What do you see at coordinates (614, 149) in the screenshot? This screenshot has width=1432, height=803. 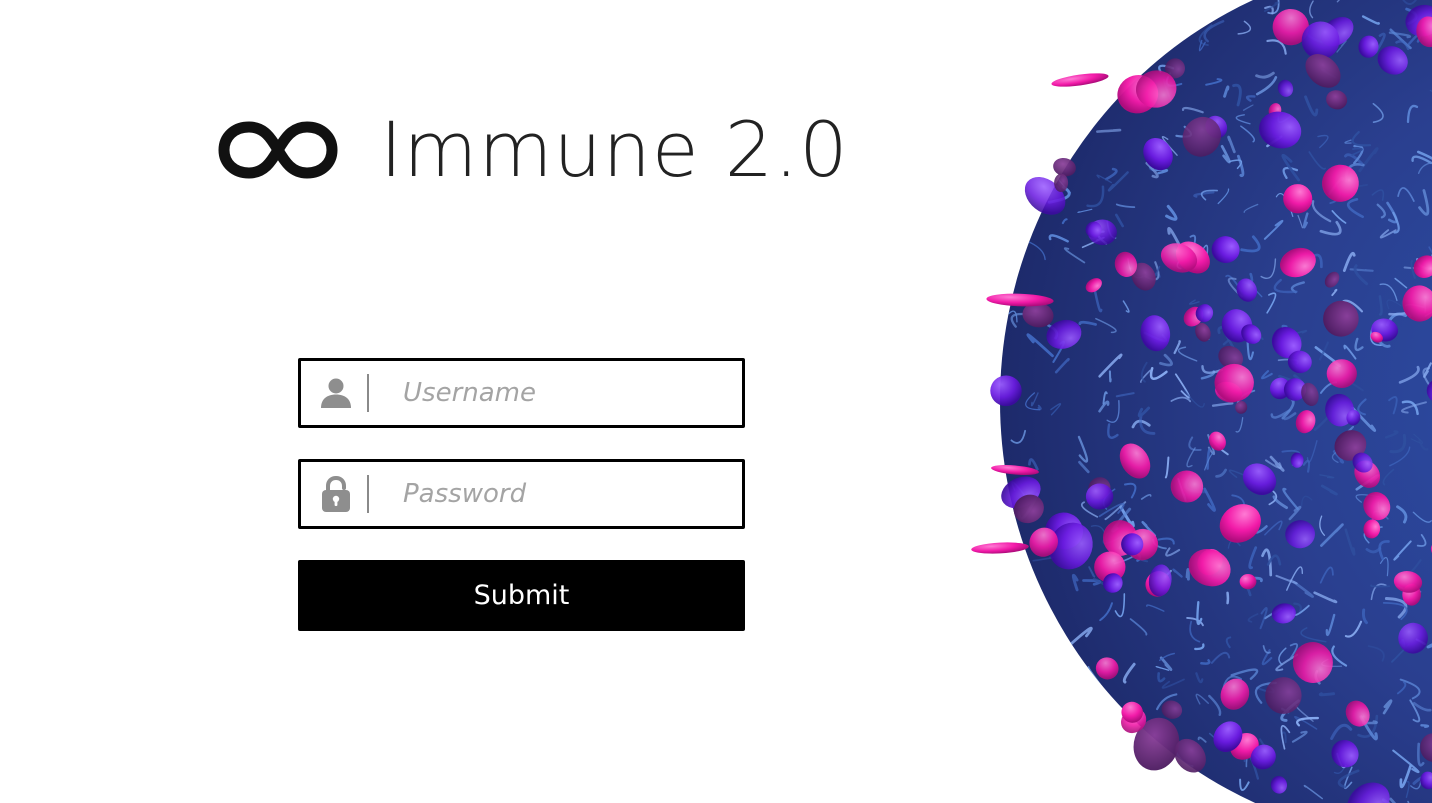 I see `app-title: Immune 2.0` at bounding box center [614, 149].